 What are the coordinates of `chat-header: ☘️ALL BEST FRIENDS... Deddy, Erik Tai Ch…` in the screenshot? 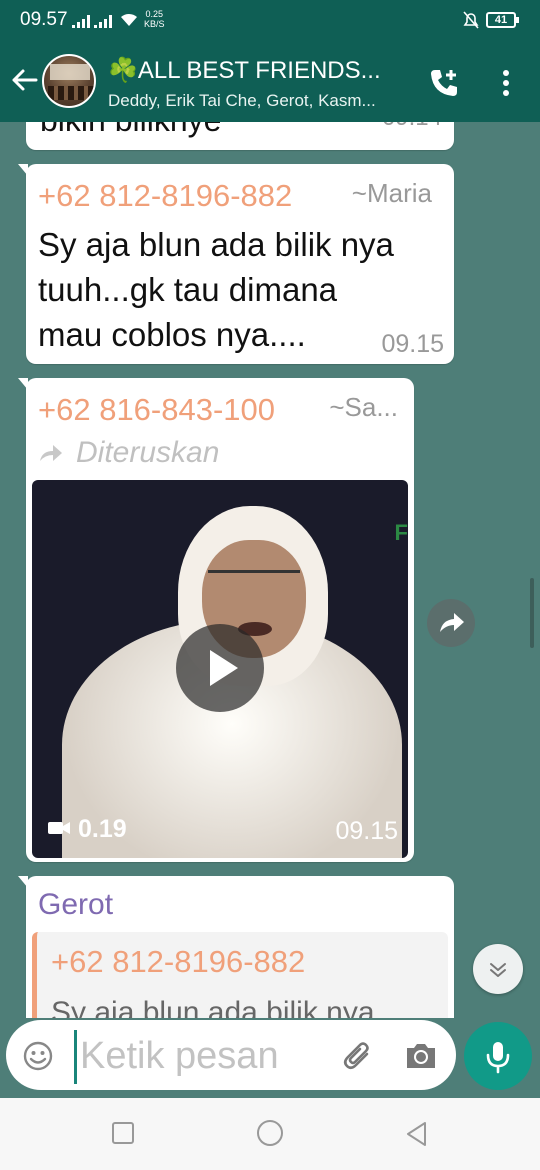 It's located at (270, 81).